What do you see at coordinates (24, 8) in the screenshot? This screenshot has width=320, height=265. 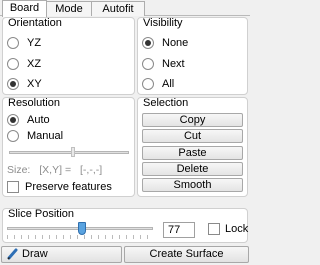 I see `tab-board: Board` at bounding box center [24, 8].